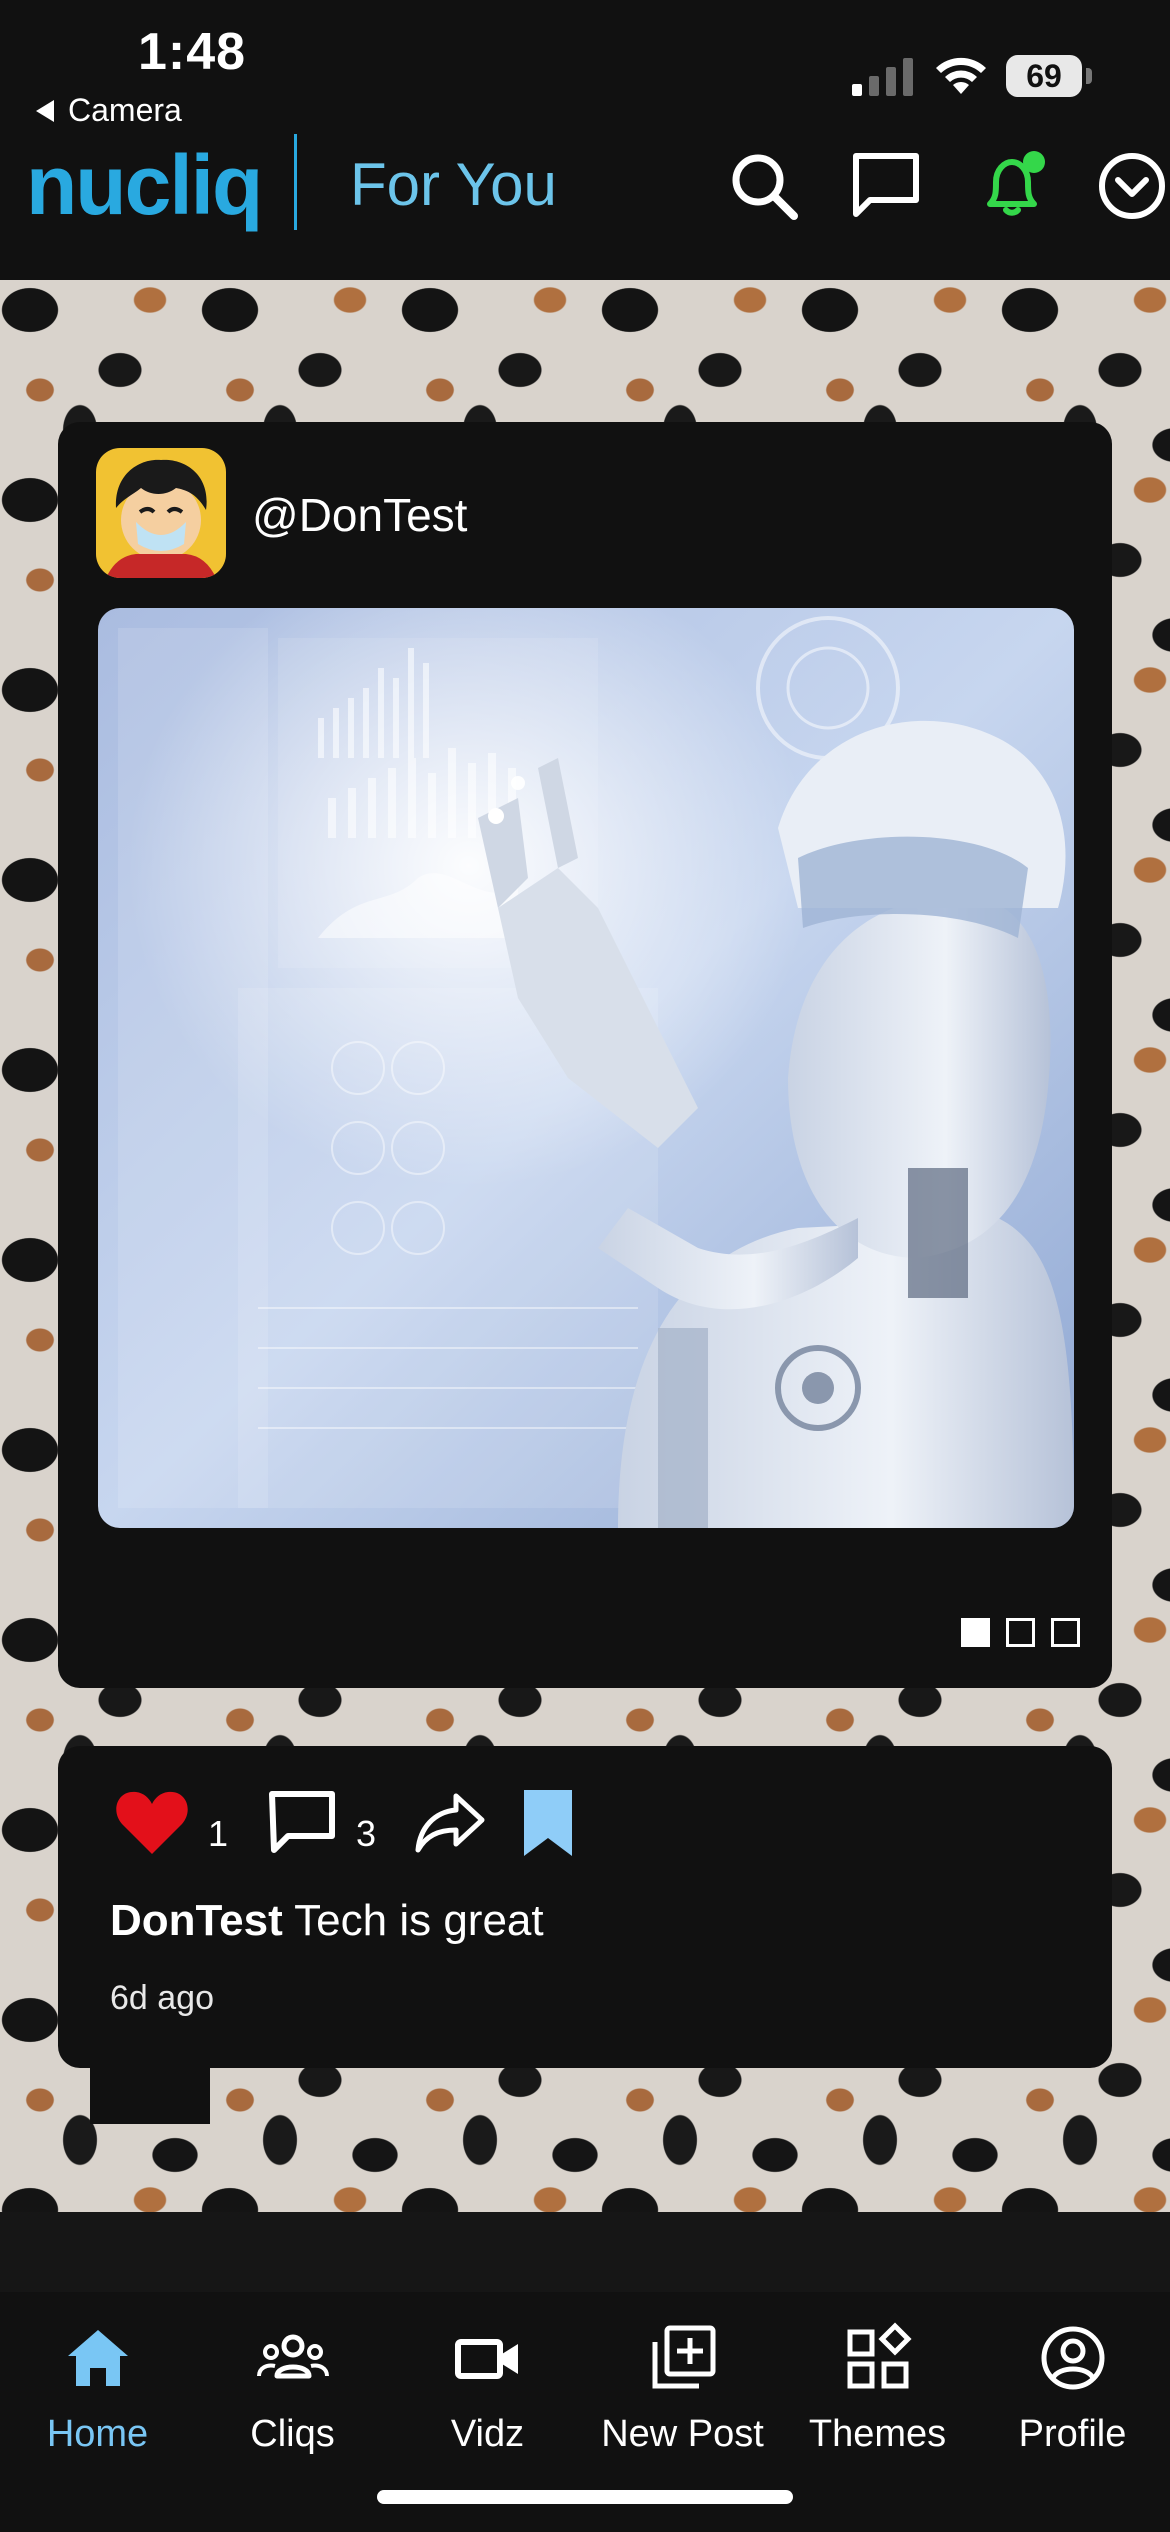 Image resolution: width=1170 pixels, height=2532 pixels. What do you see at coordinates (882, 77) in the screenshot?
I see `cellular-signal-icon` at bounding box center [882, 77].